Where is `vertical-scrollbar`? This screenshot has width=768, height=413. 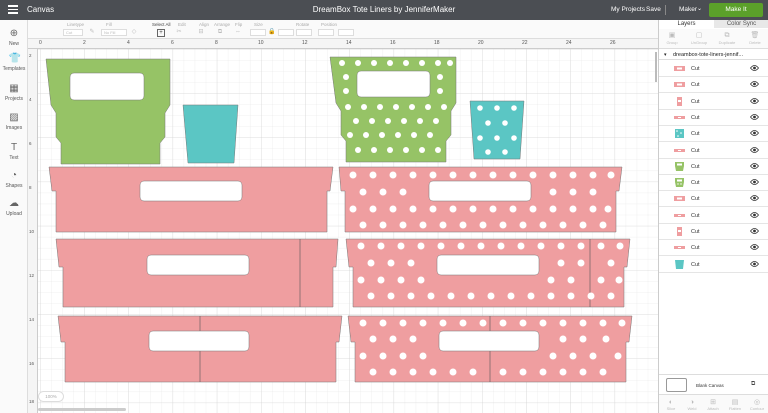
vertical-scrollbar is located at coordinates (656, 67).